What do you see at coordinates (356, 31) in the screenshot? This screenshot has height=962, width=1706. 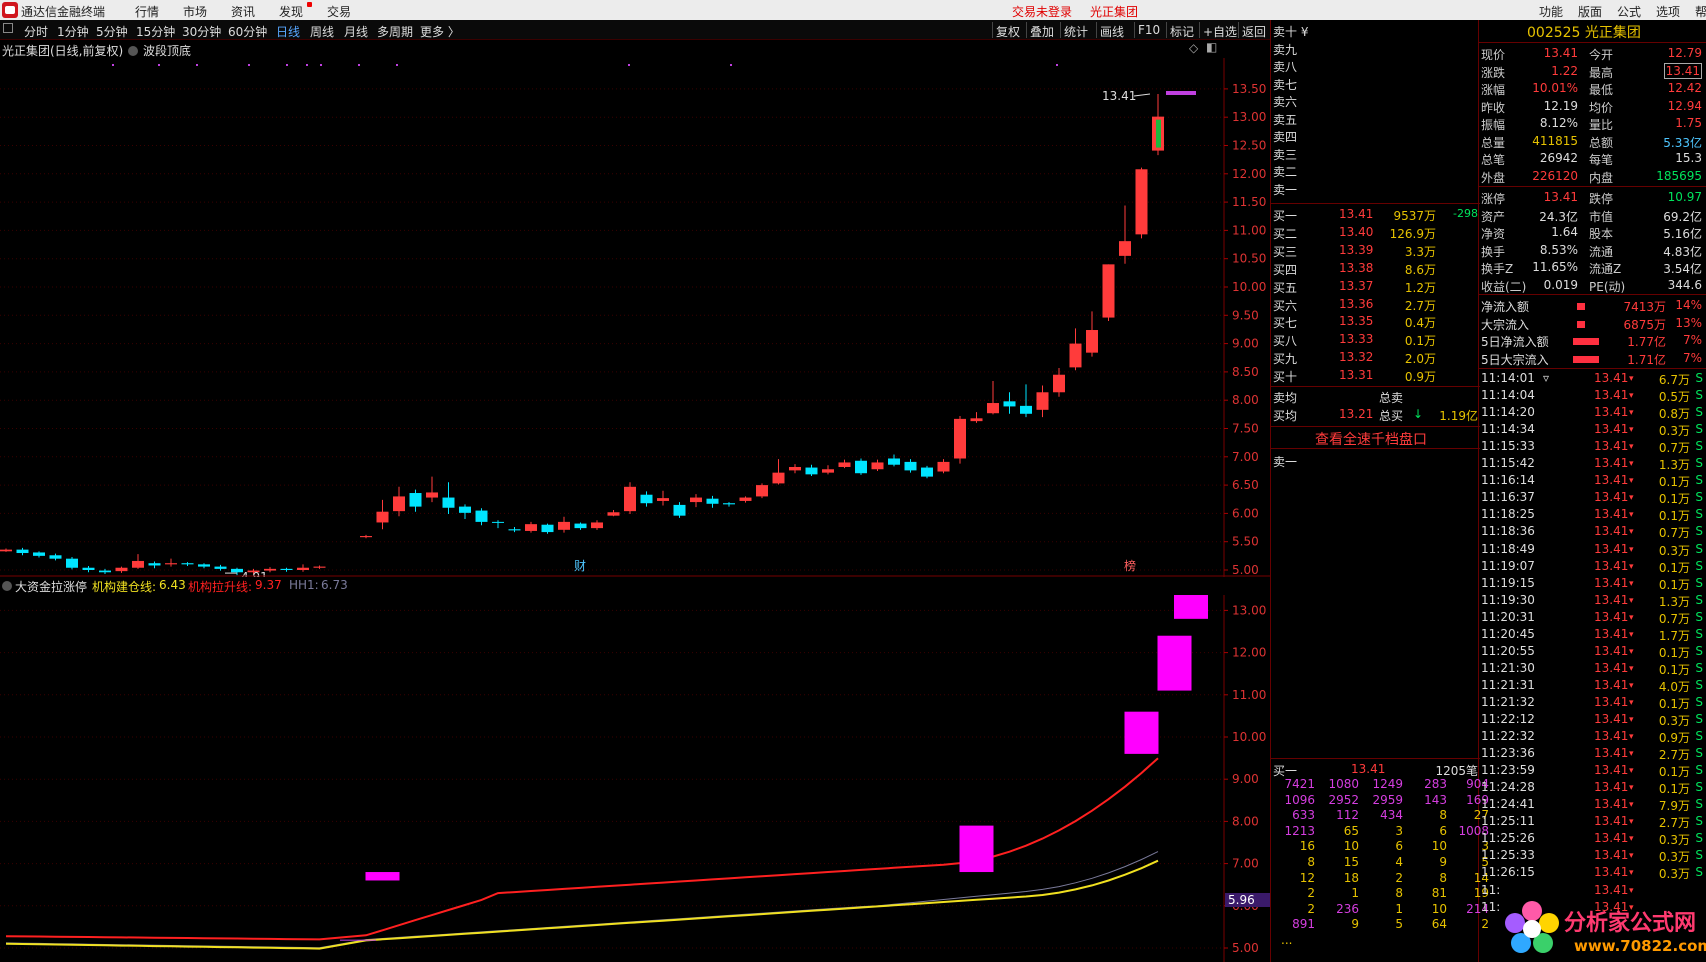 I see `period-tab-8: 月线` at bounding box center [356, 31].